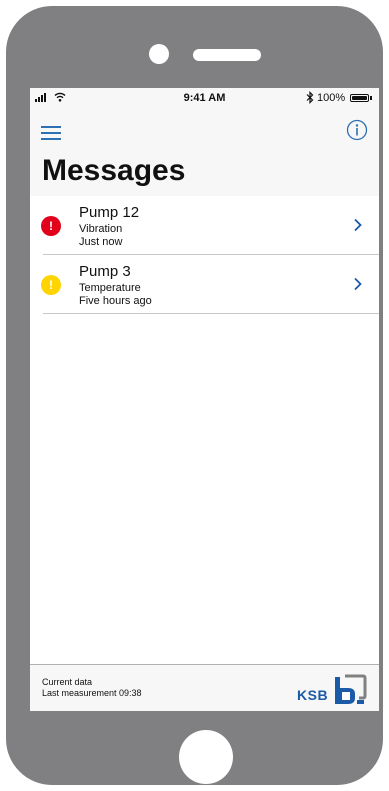 The width and height of the screenshot is (389, 791). I want to click on info-circle-icon, so click(357, 130).